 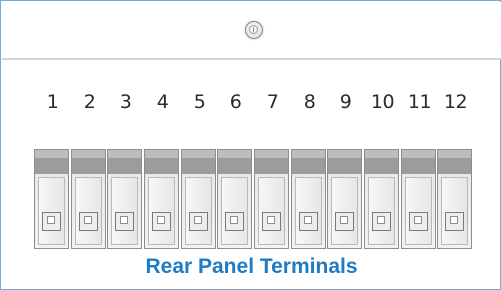 I want to click on terminal-number: 12, so click(x=455, y=102).